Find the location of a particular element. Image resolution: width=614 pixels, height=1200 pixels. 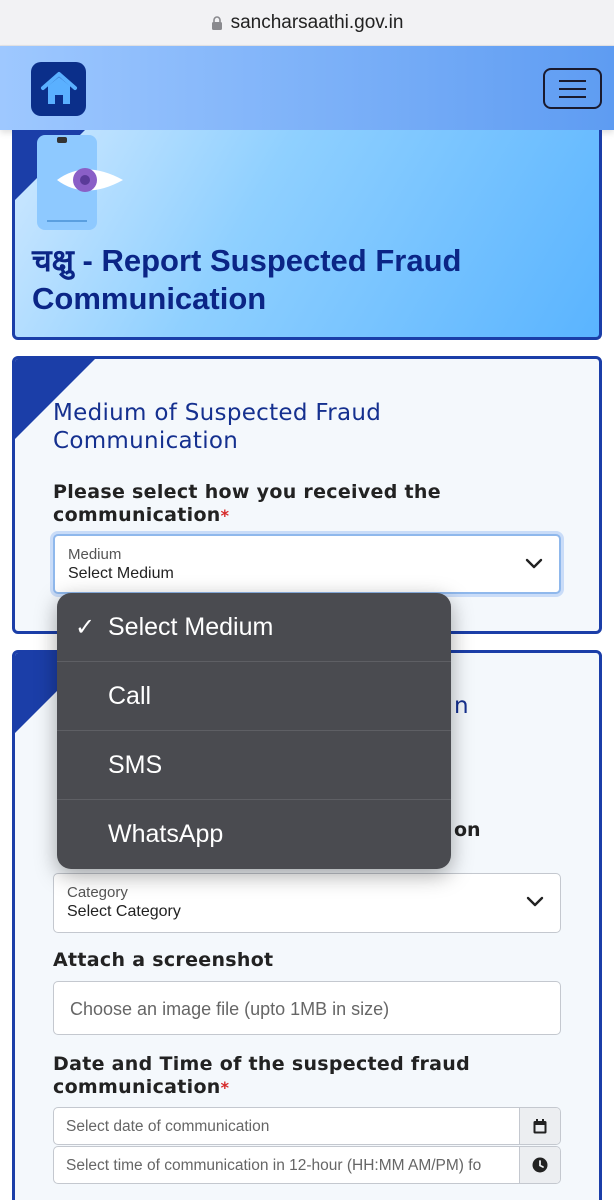

dropdown-option-label: WhatsApp is located at coordinates (166, 834).